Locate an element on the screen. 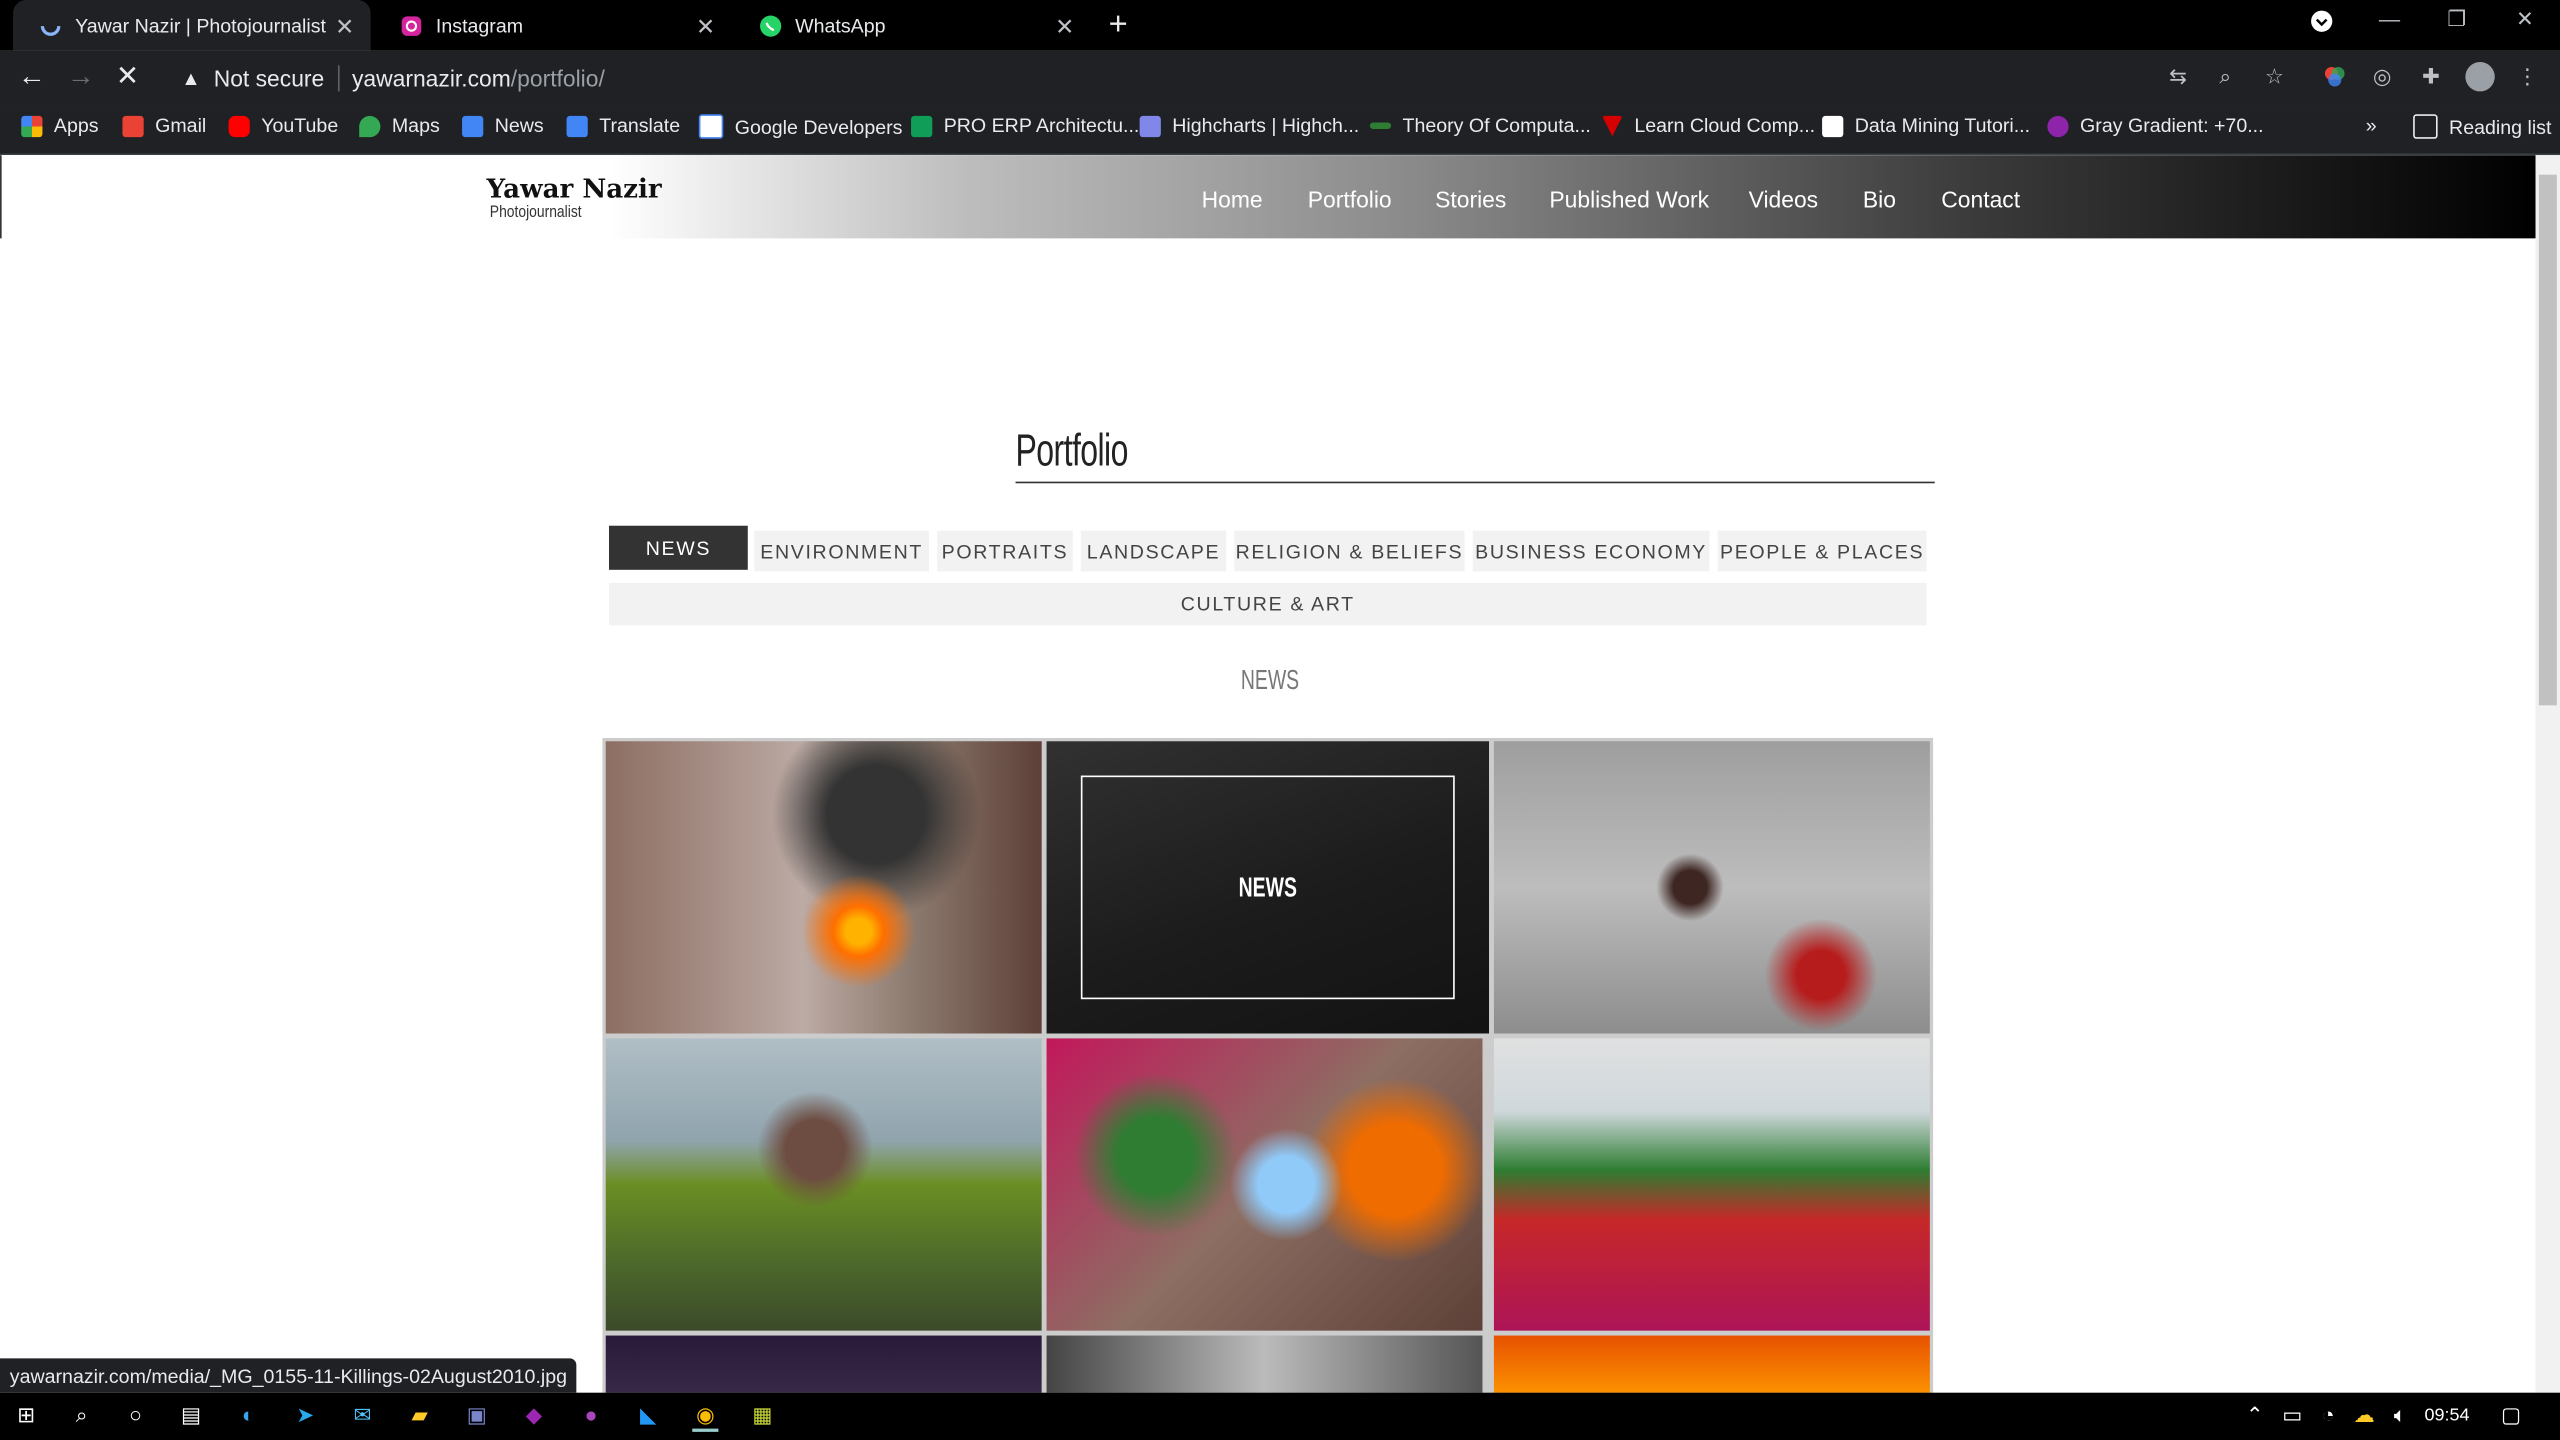 The image size is (2560, 1440). filter-portraits: PORTRAITS is located at coordinates (1005, 551).